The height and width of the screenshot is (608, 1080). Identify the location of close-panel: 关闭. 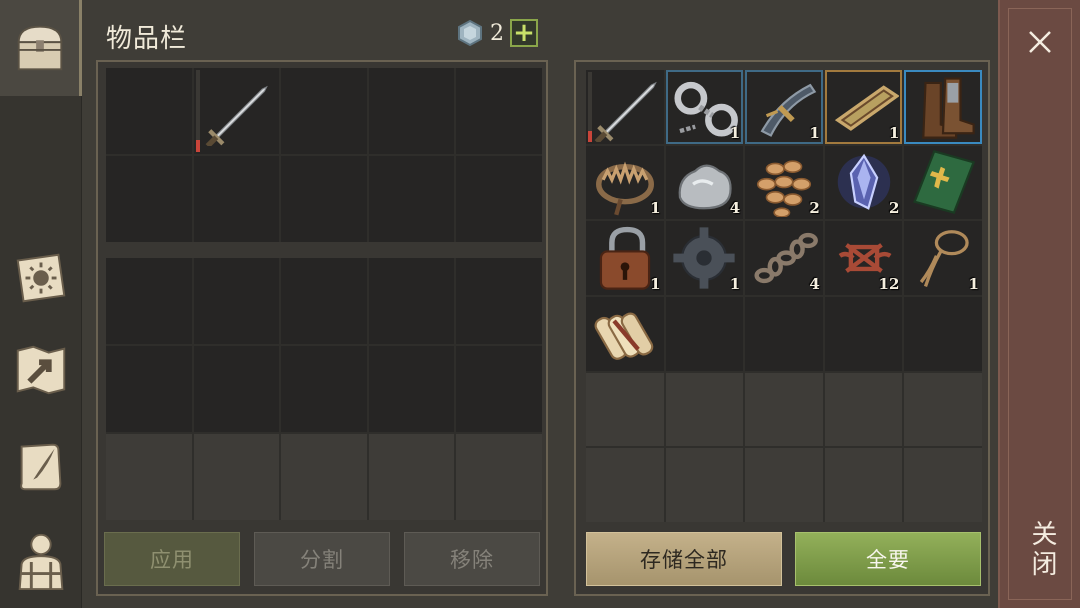
(1039, 304).